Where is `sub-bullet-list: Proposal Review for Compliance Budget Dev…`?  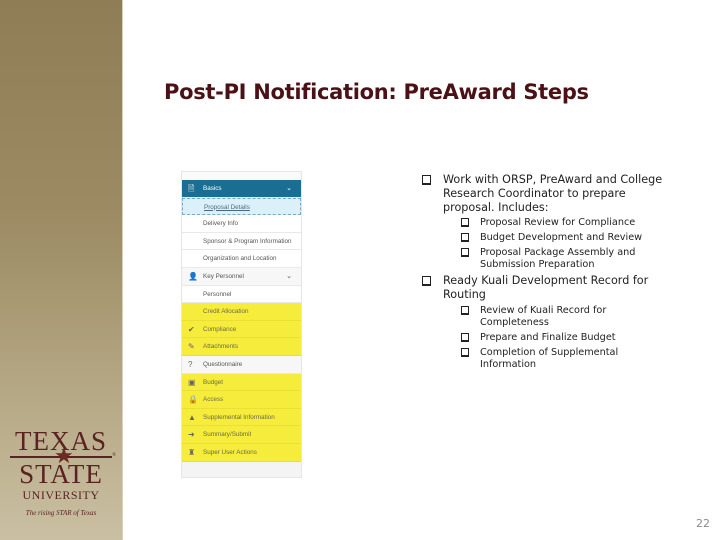 sub-bullet-list: Proposal Review for Compliance Budget Dev… is located at coordinates (545, 244).